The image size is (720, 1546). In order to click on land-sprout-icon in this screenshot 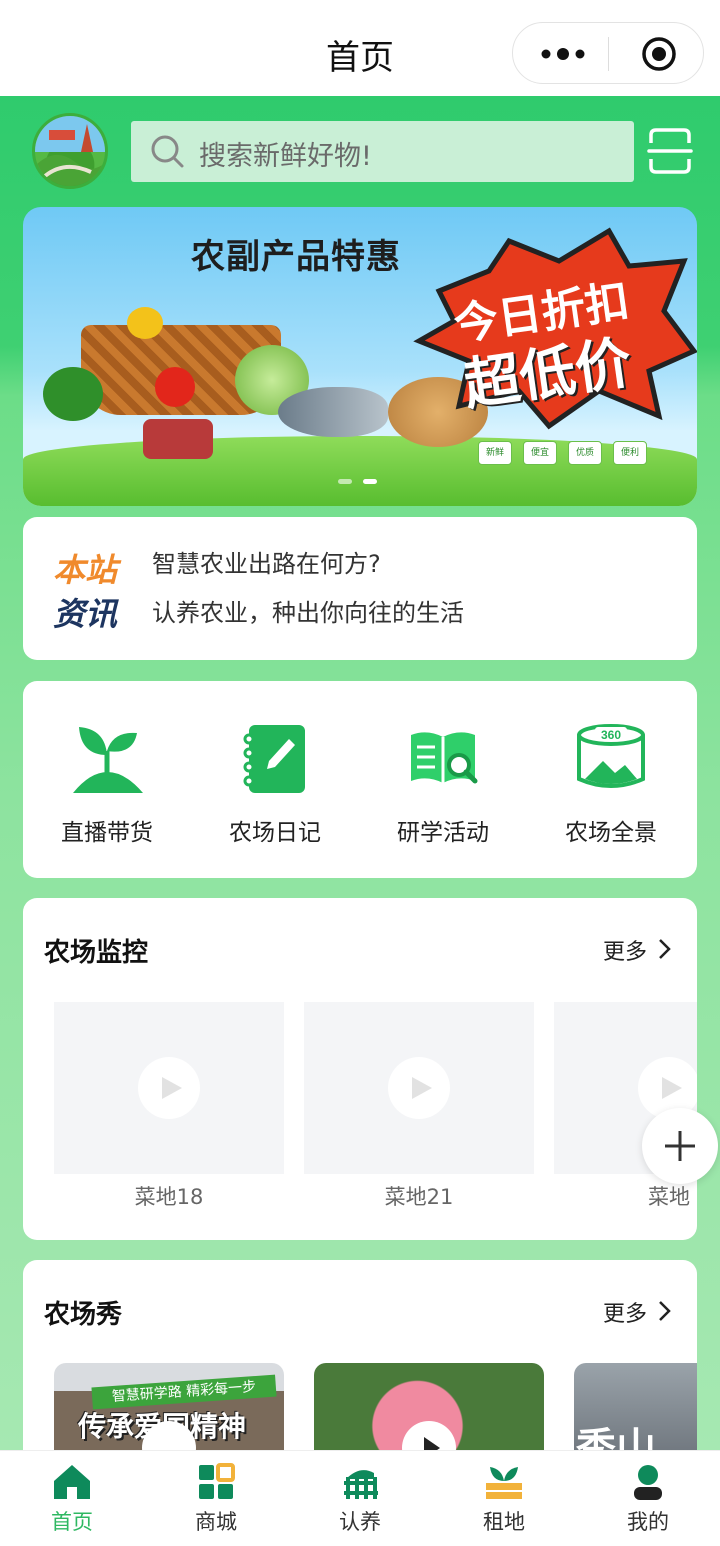, I will do `click(504, 1483)`.